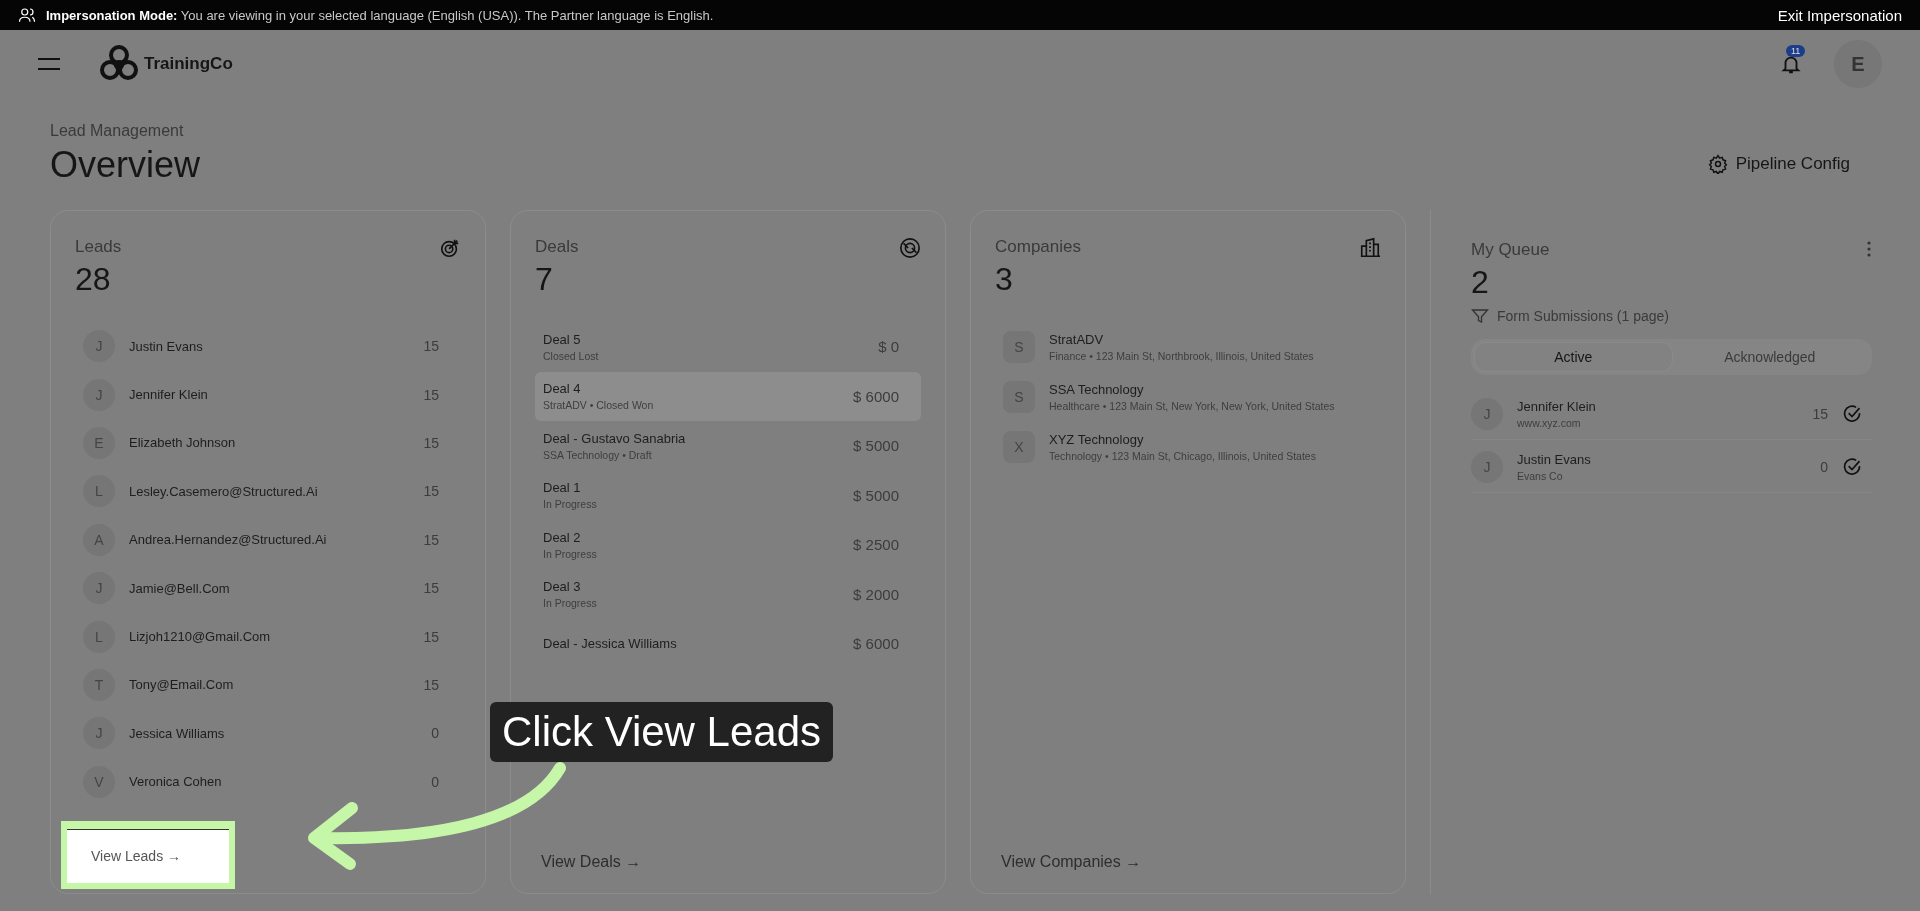 The height and width of the screenshot is (911, 1920). I want to click on deal-name: Deal - Gustavo Sanabria, so click(615, 438).